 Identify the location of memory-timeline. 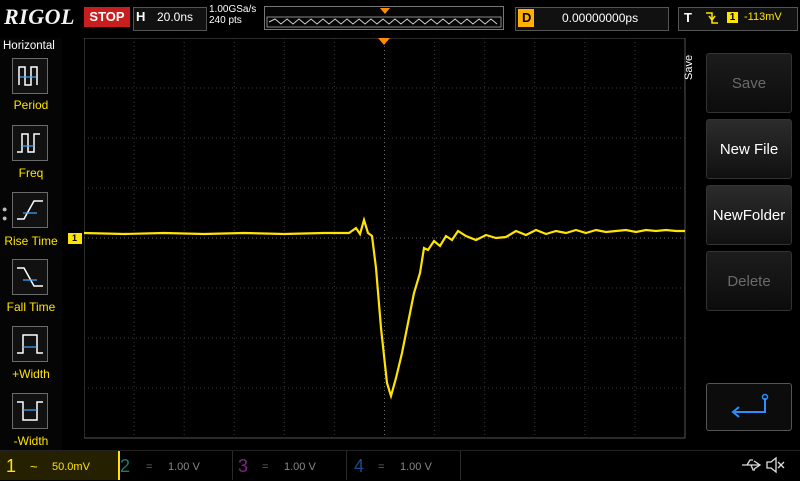
(384, 18).